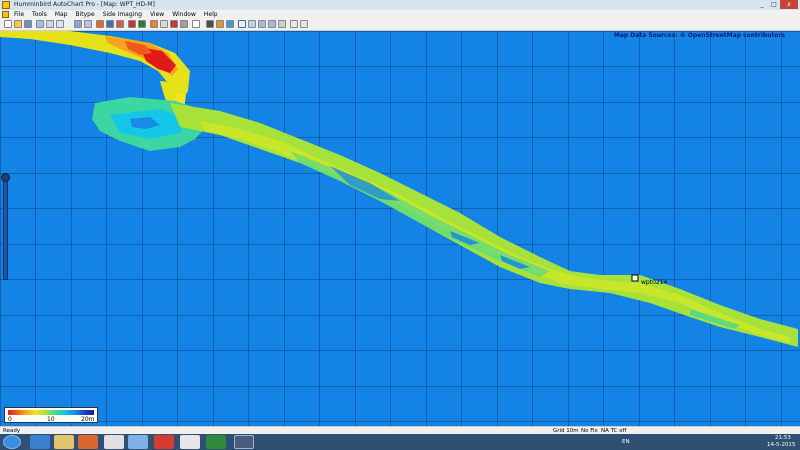 The image size is (800, 450). Describe the element at coordinates (88, 419) in the screenshot. I see `depth-label-max: 20m` at that location.